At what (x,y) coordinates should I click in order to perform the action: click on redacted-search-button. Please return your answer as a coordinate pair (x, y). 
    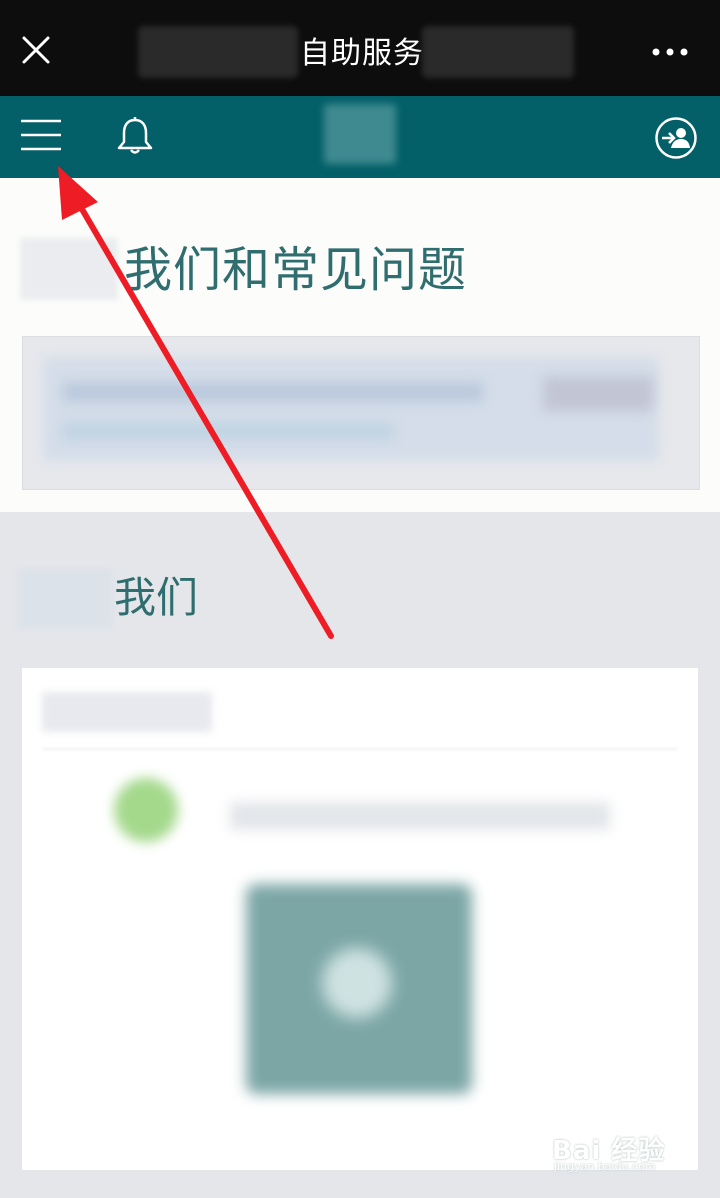
    Looking at the image, I should click on (598, 394).